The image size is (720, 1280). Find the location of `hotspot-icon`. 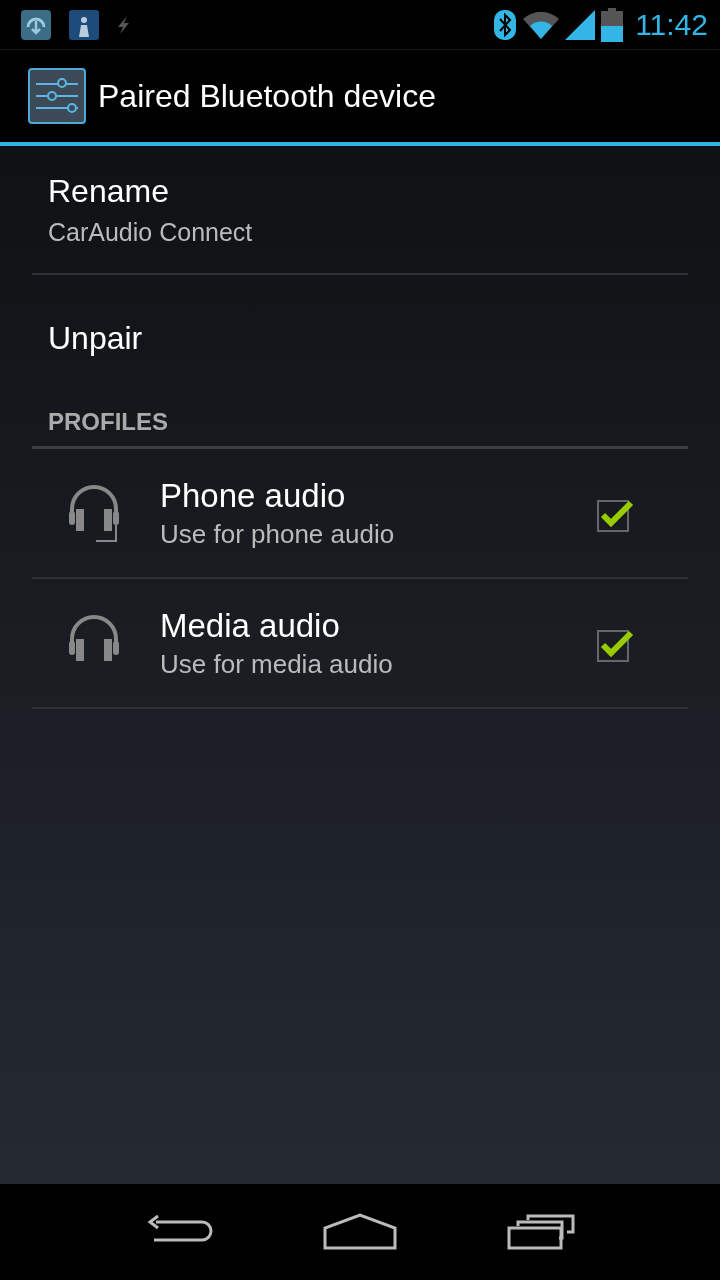

hotspot-icon is located at coordinates (36, 24).